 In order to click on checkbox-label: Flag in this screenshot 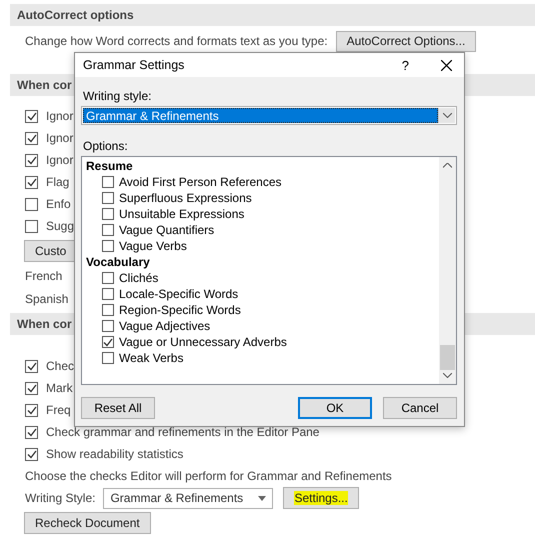, I will do `click(58, 182)`.